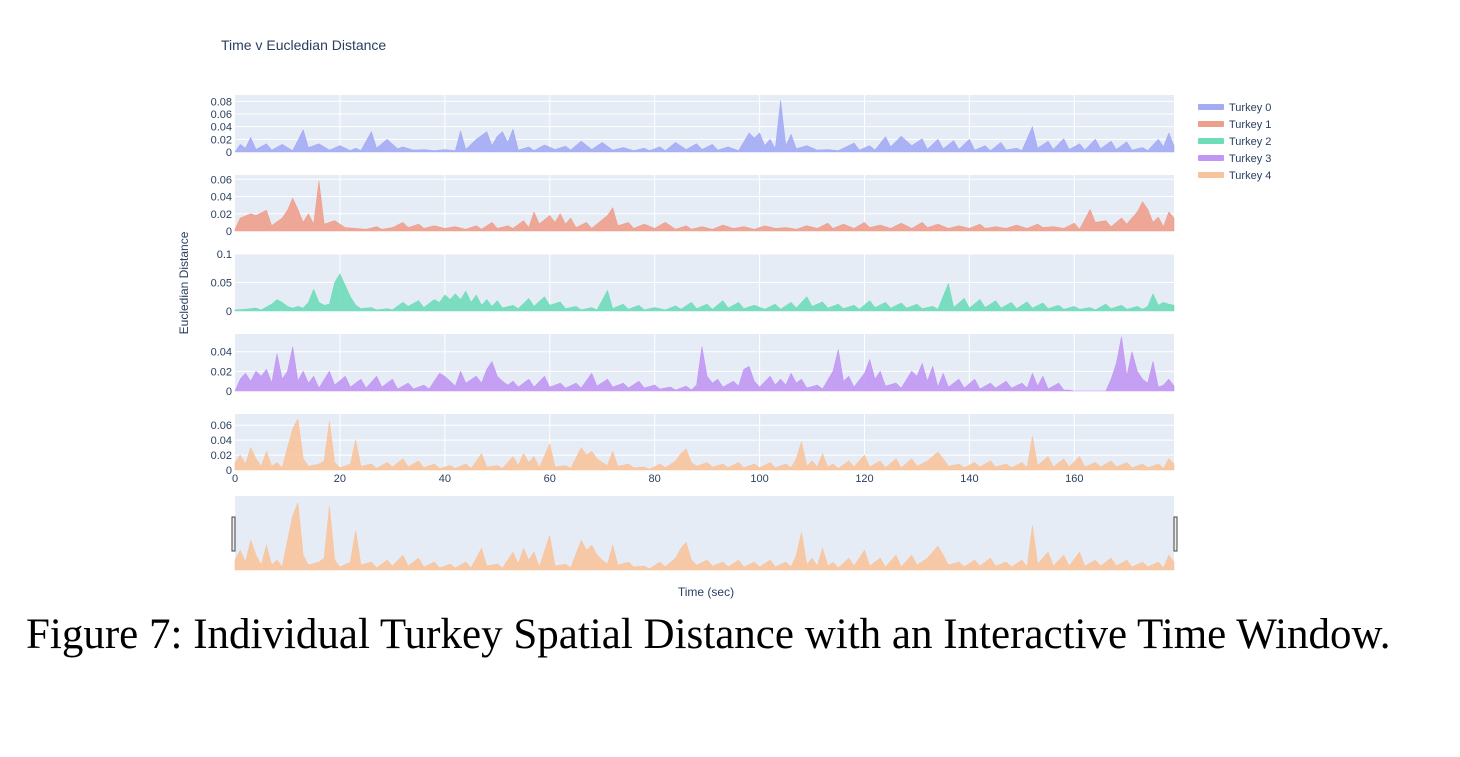 Image resolution: width=1460 pixels, height=757 pixels. I want to click on y-tick-label: 0.08, so click(221, 102).